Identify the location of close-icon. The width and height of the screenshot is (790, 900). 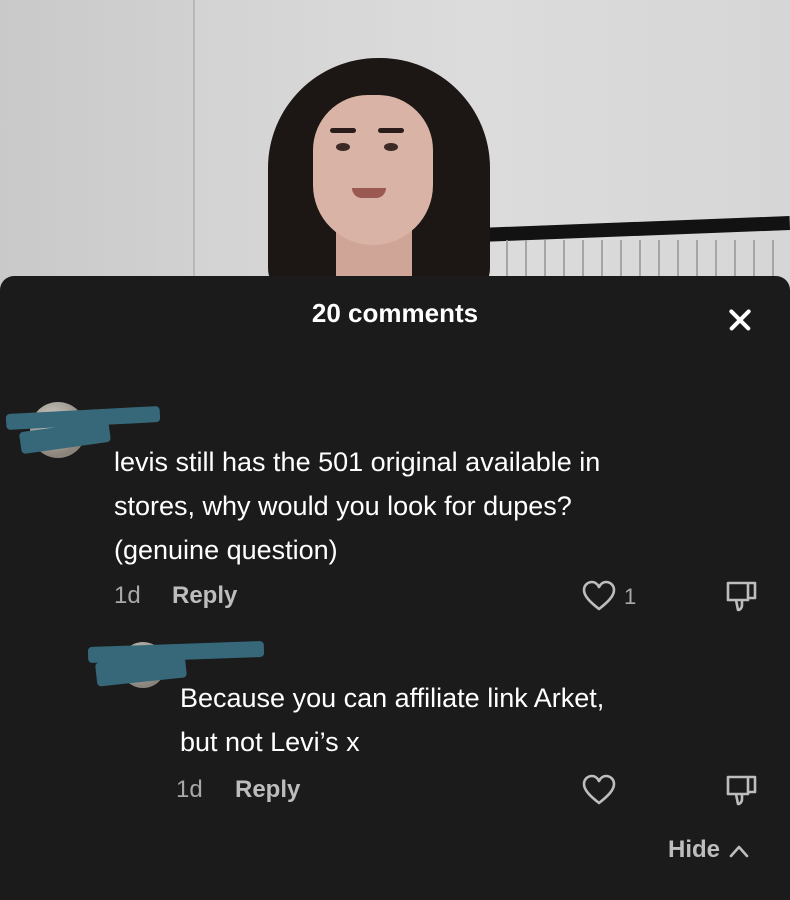
(740, 320).